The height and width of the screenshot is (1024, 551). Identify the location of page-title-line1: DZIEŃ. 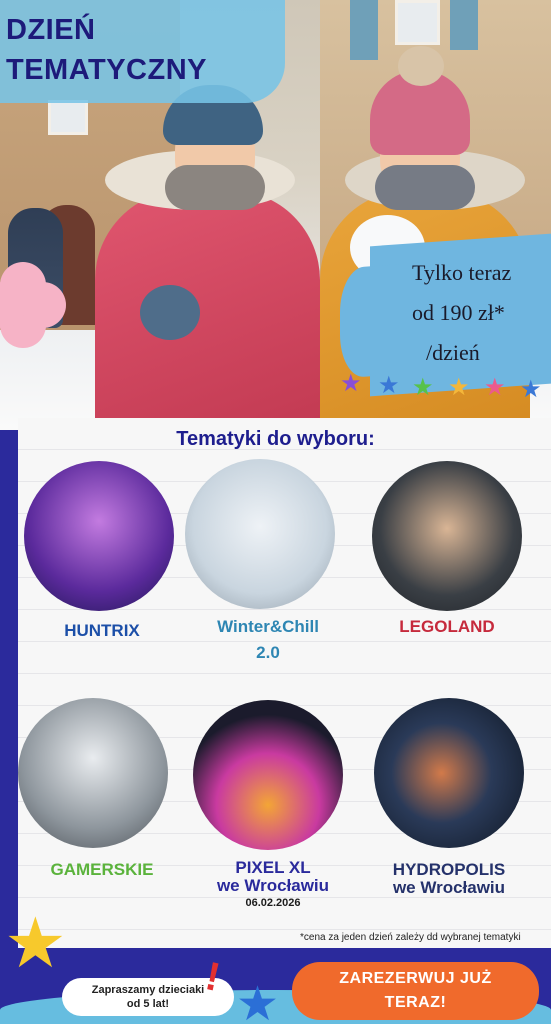
(51, 30).